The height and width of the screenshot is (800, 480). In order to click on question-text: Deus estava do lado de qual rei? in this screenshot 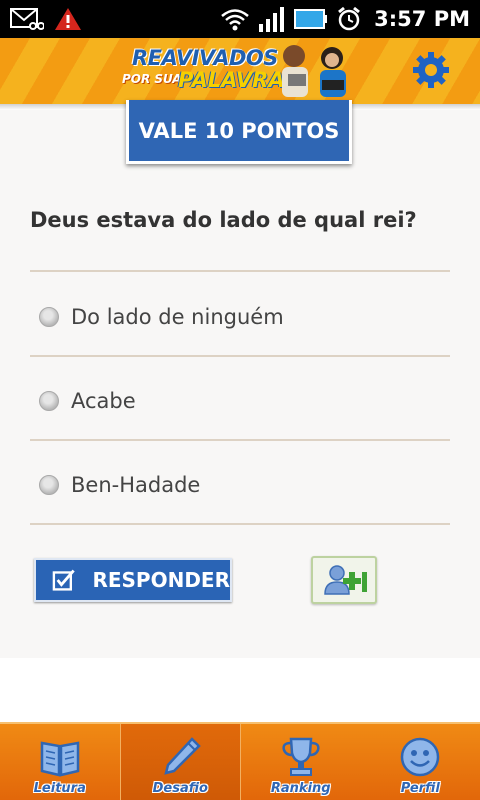, I will do `click(223, 220)`.